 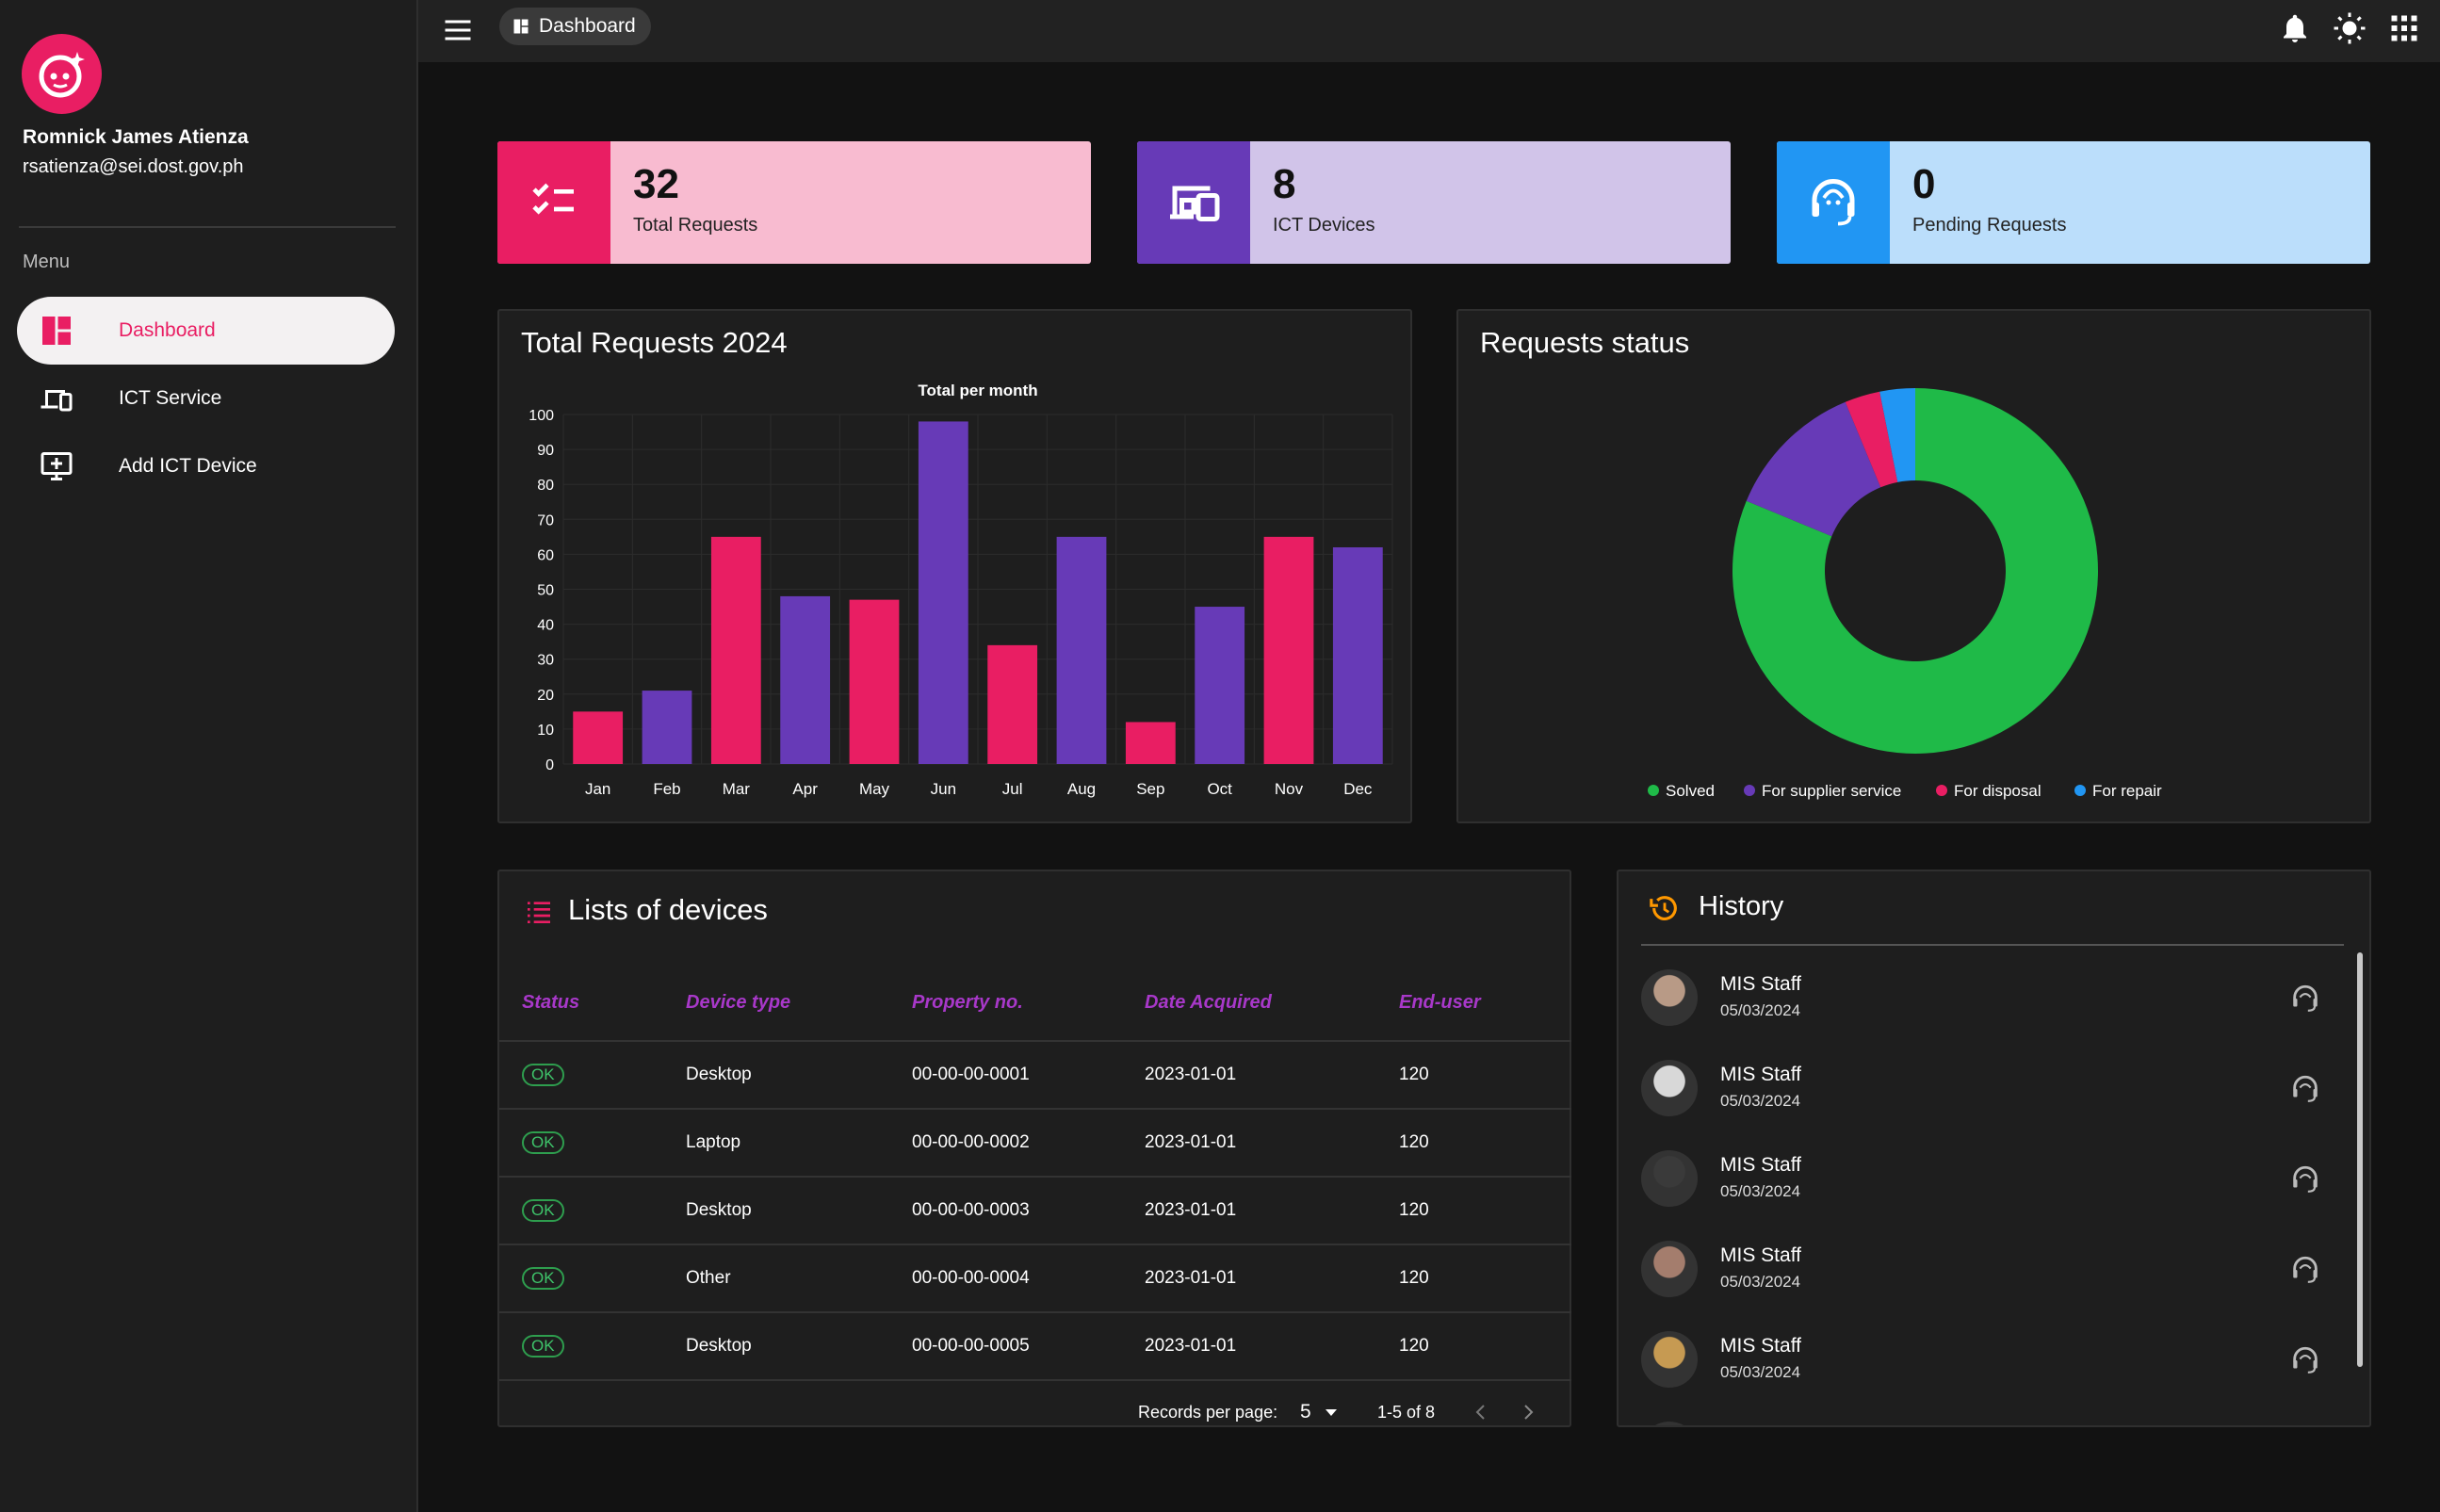 I want to click on column-header-date-acquired: Date Acquired, so click(x=1249, y=1003).